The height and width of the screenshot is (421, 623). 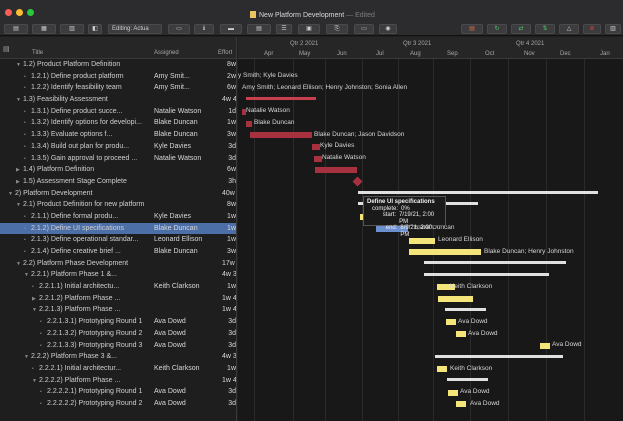 I want to click on row-effort-cell: 4w 4d 3h, so click(x=229, y=100).